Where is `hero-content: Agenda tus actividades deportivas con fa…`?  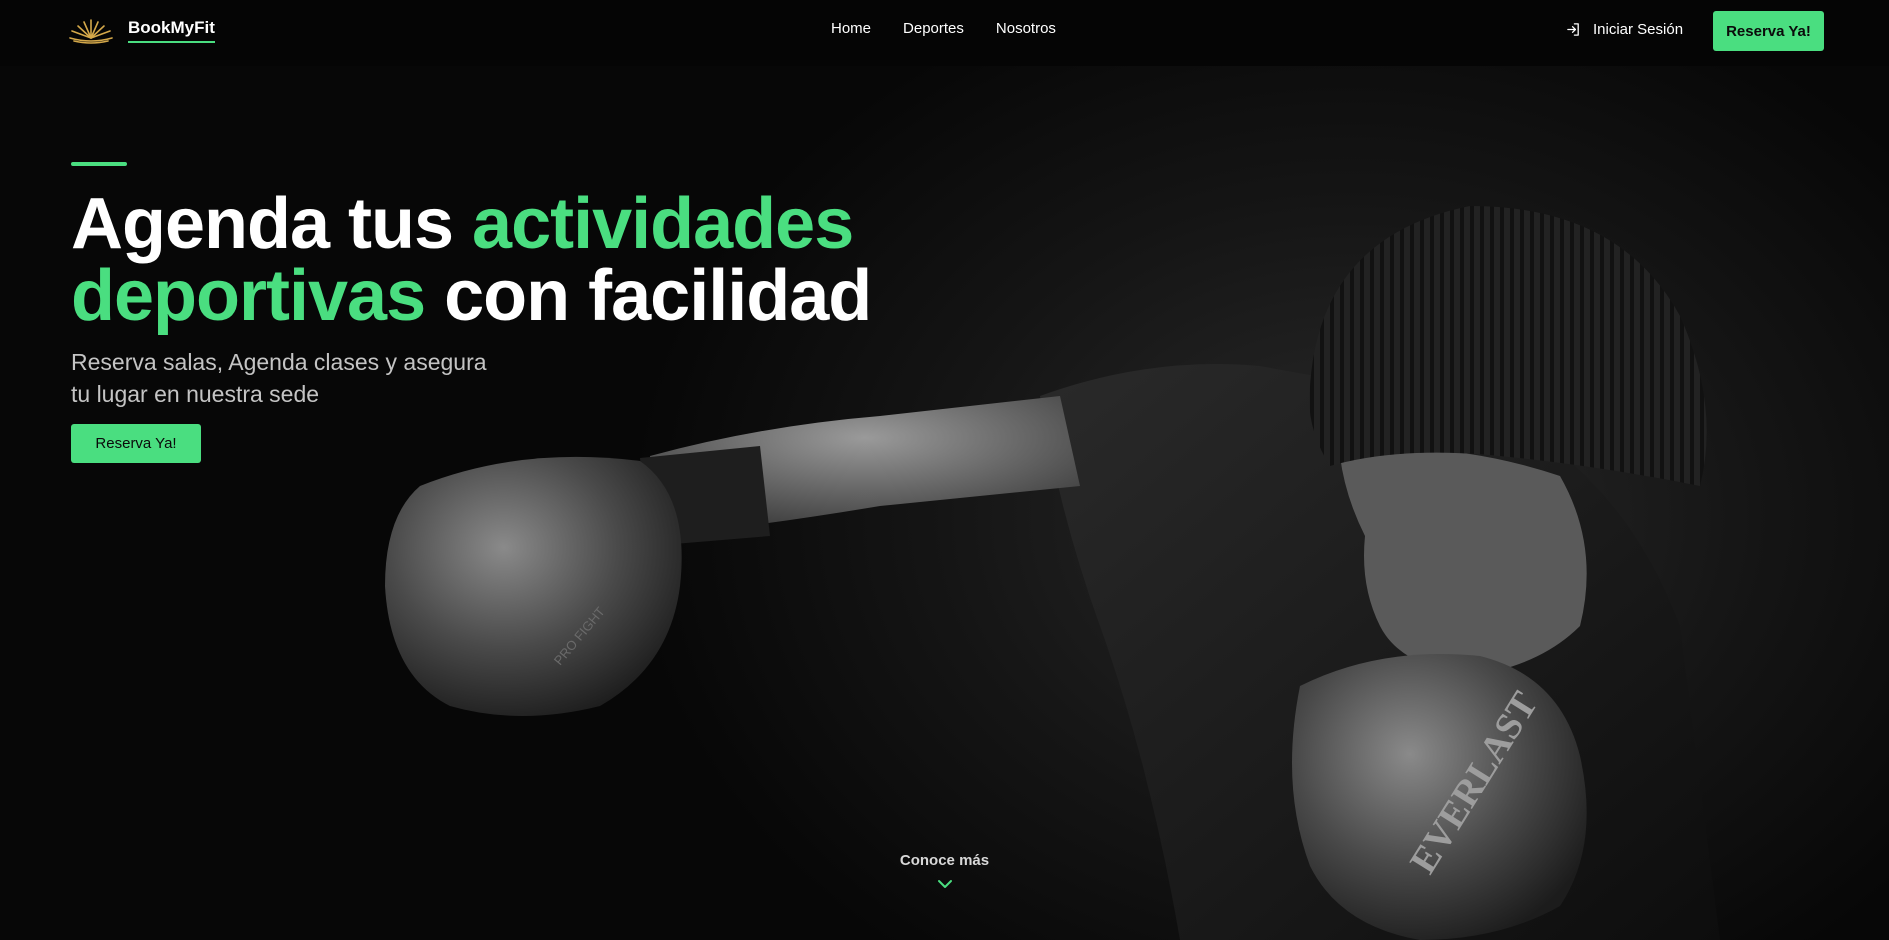
hero-content: Agenda tus actividades deportivas con fa… is located at coordinates (471, 312).